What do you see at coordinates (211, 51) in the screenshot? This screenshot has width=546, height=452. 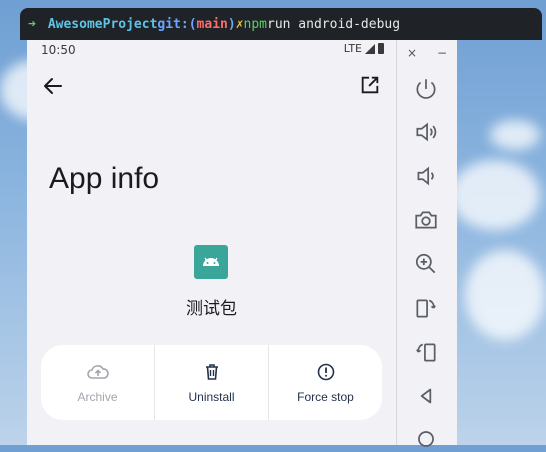 I see `status-bar: 10:50 LTE` at bounding box center [211, 51].